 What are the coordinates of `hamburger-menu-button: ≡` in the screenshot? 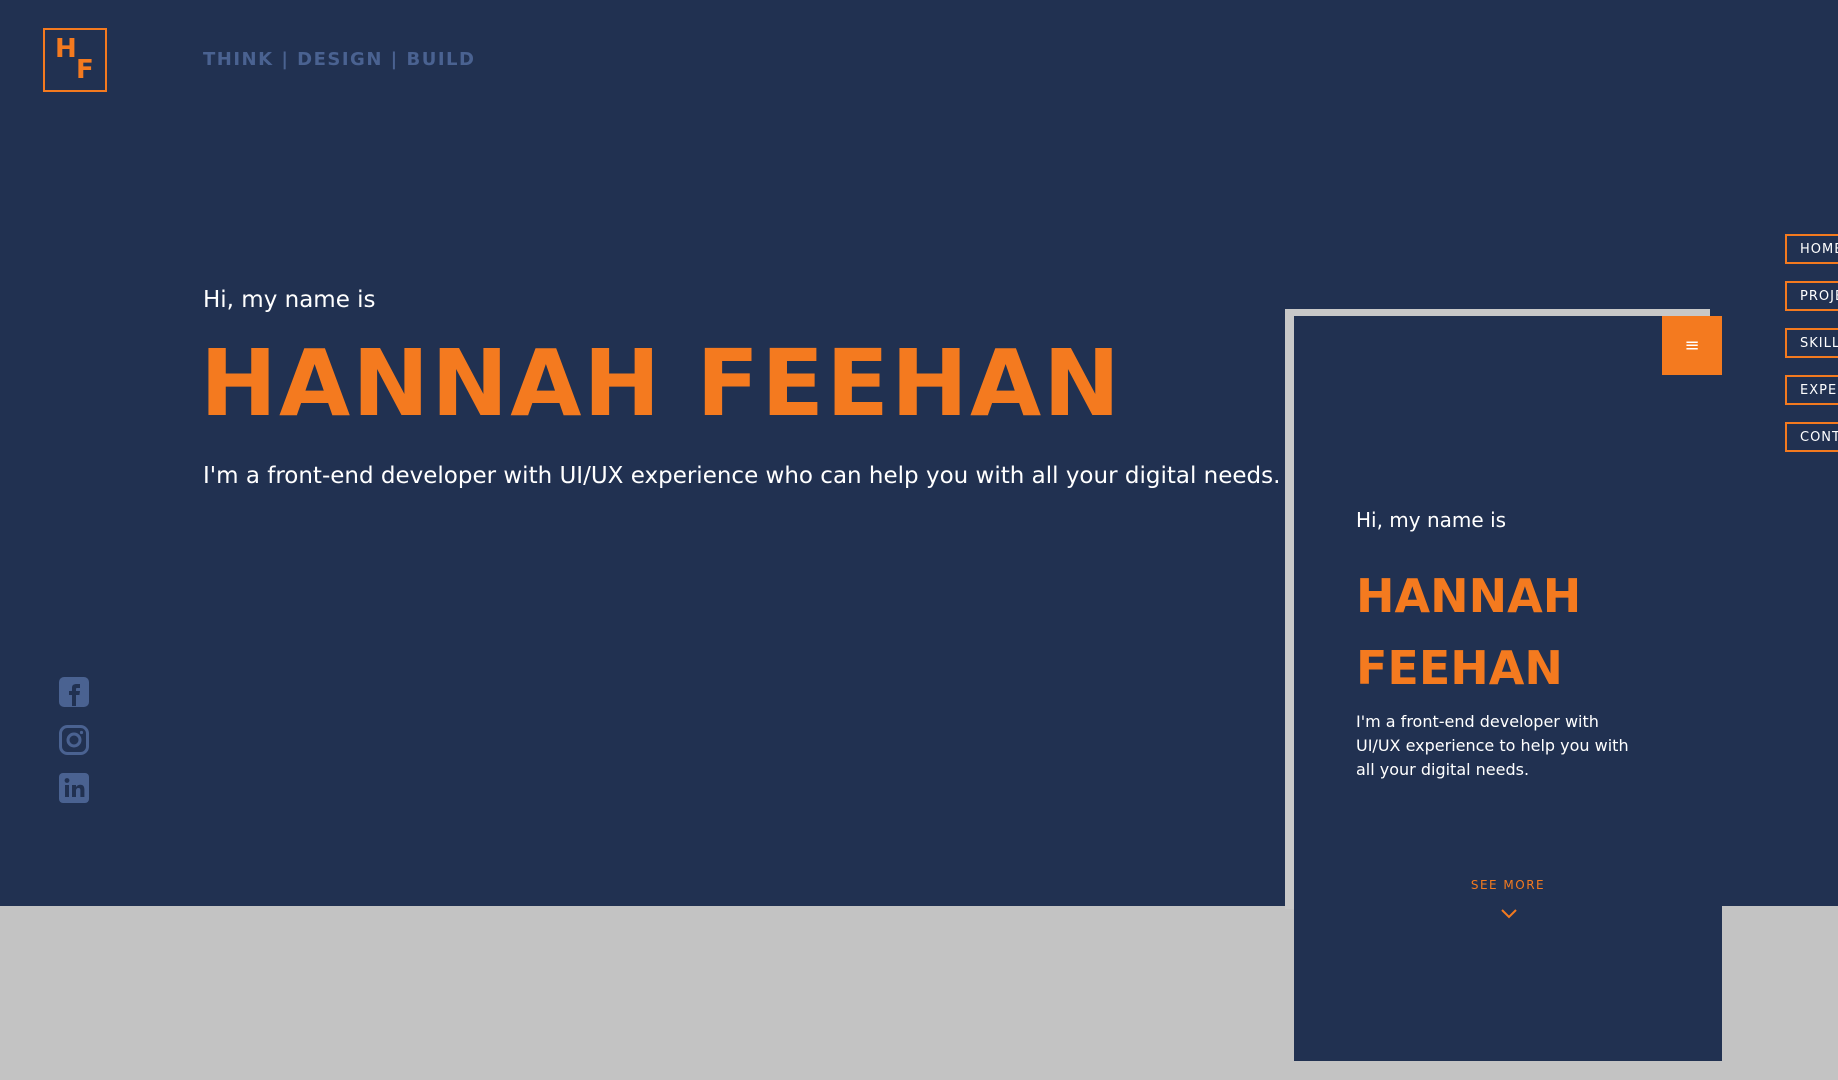 It's located at (1692, 345).